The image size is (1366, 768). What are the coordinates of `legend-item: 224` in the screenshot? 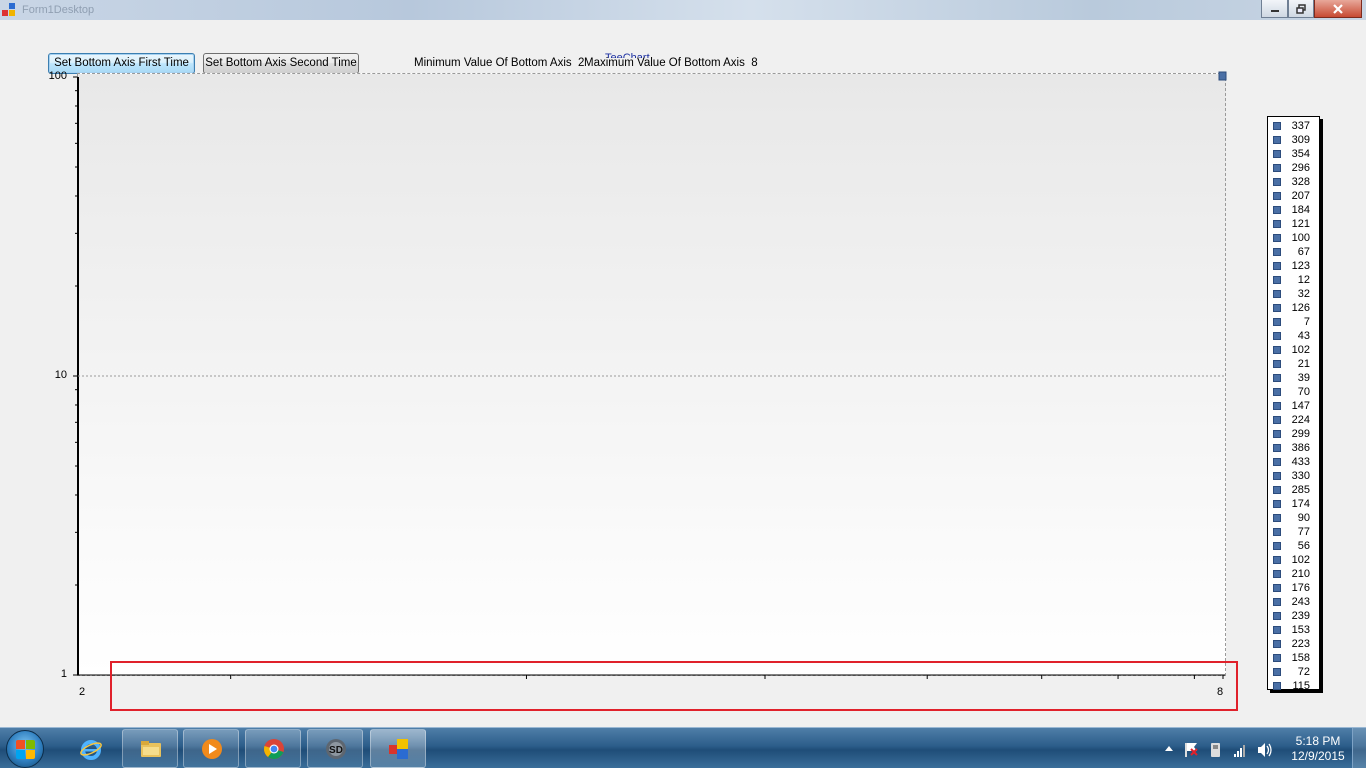 It's located at (1293, 420).